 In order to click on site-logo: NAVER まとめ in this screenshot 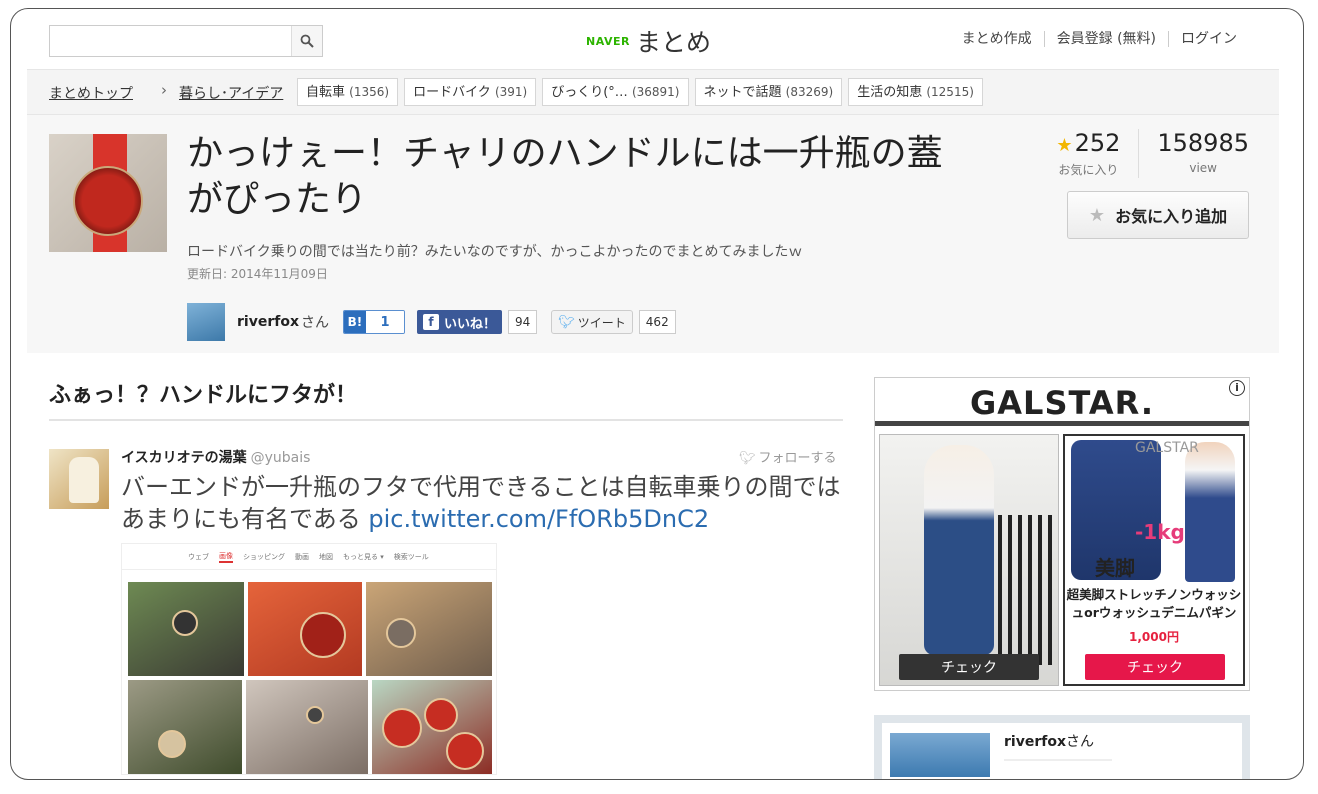, I will do `click(648, 41)`.